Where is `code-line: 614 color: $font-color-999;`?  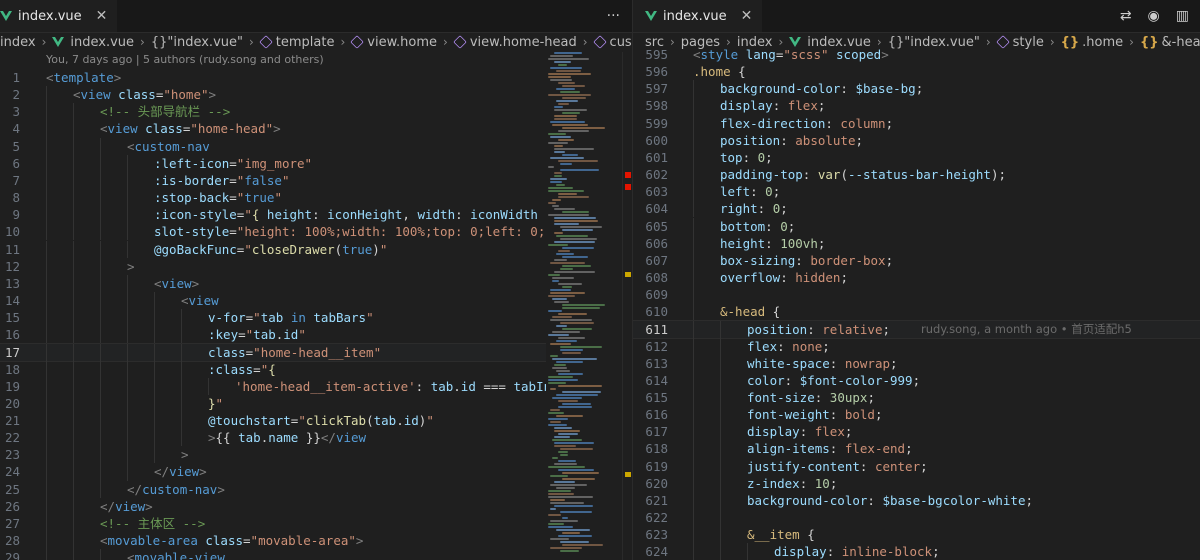
code-line: 614 color: $font-color-999; is located at coordinates (916, 380).